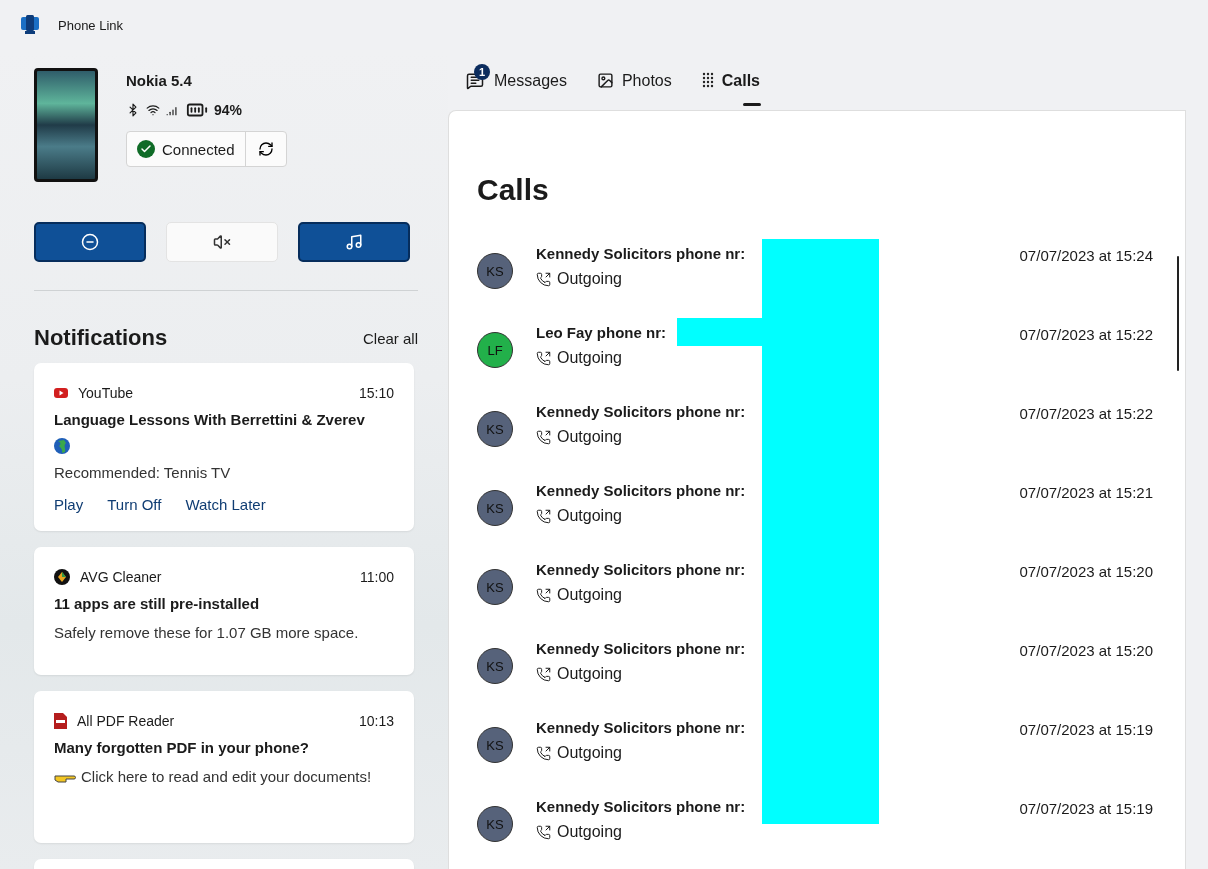  Describe the element at coordinates (62, 446) in the screenshot. I see `globe-icon` at that location.